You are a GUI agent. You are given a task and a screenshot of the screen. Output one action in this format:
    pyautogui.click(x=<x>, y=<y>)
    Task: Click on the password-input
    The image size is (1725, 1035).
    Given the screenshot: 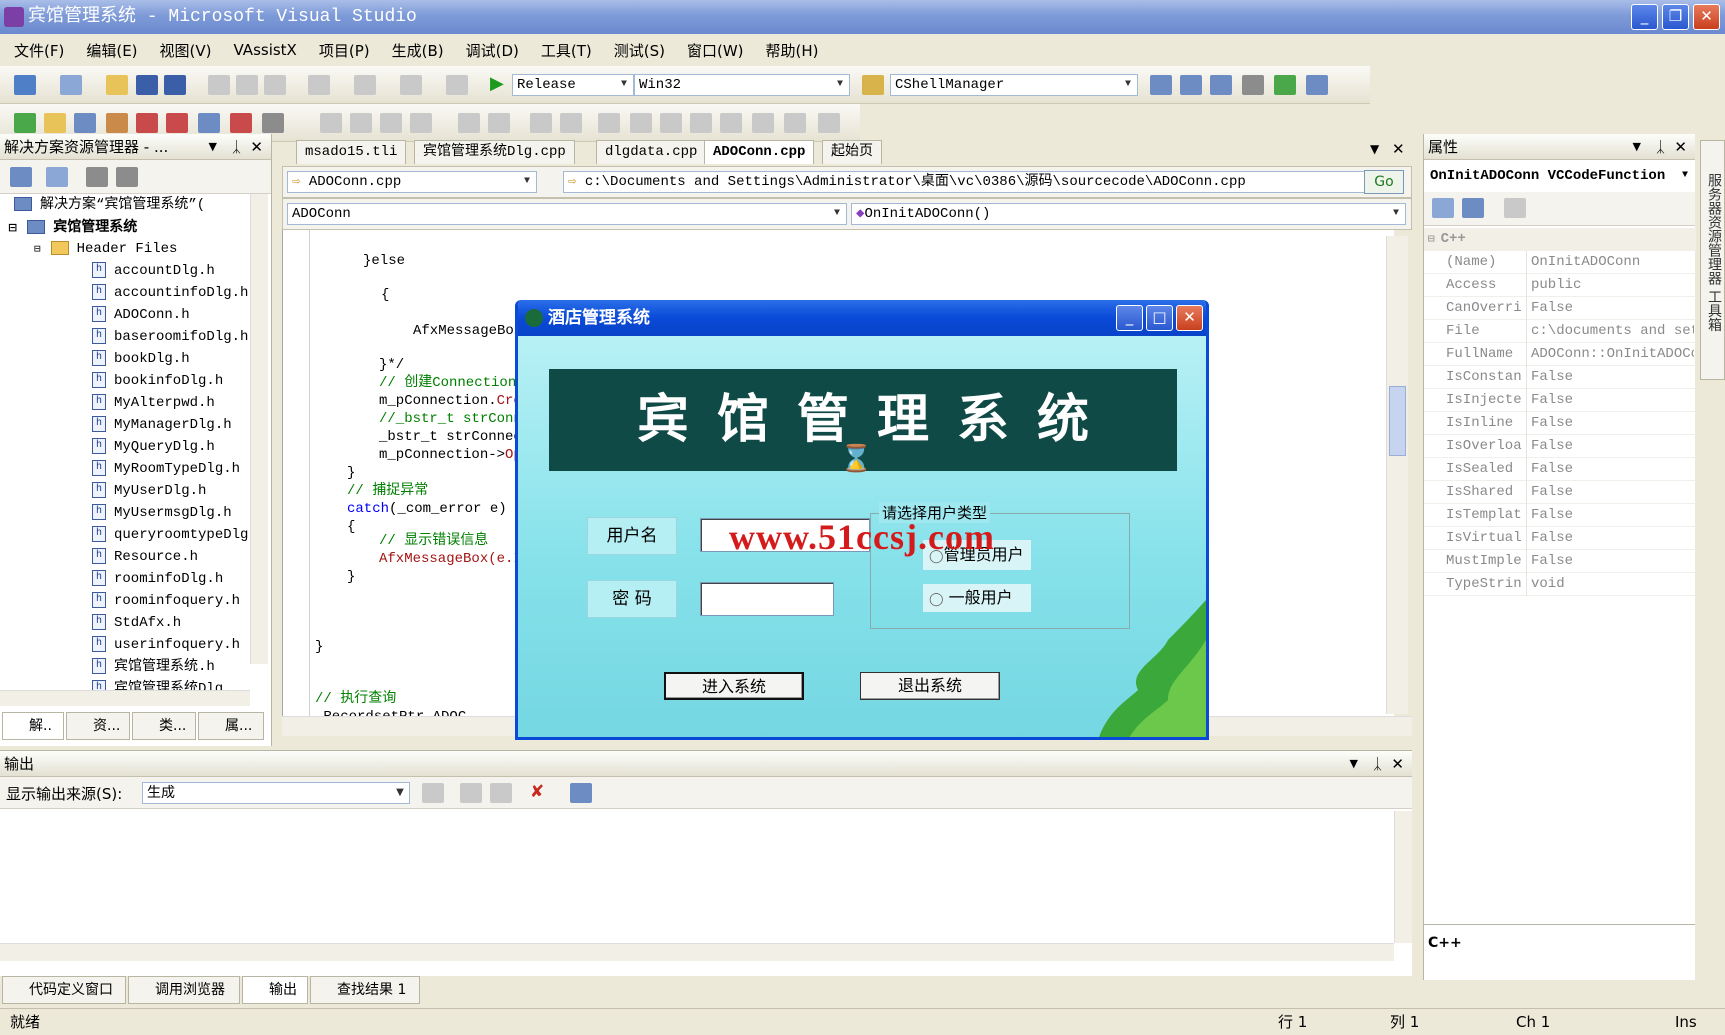 What is the action you would take?
    pyautogui.click(x=767, y=599)
    